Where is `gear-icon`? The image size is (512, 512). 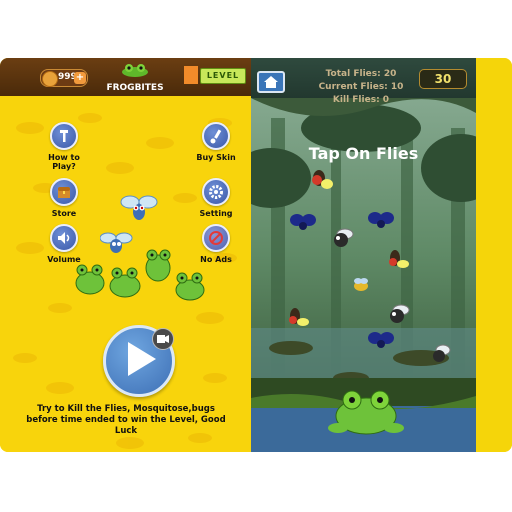
gear-icon is located at coordinates (216, 192).